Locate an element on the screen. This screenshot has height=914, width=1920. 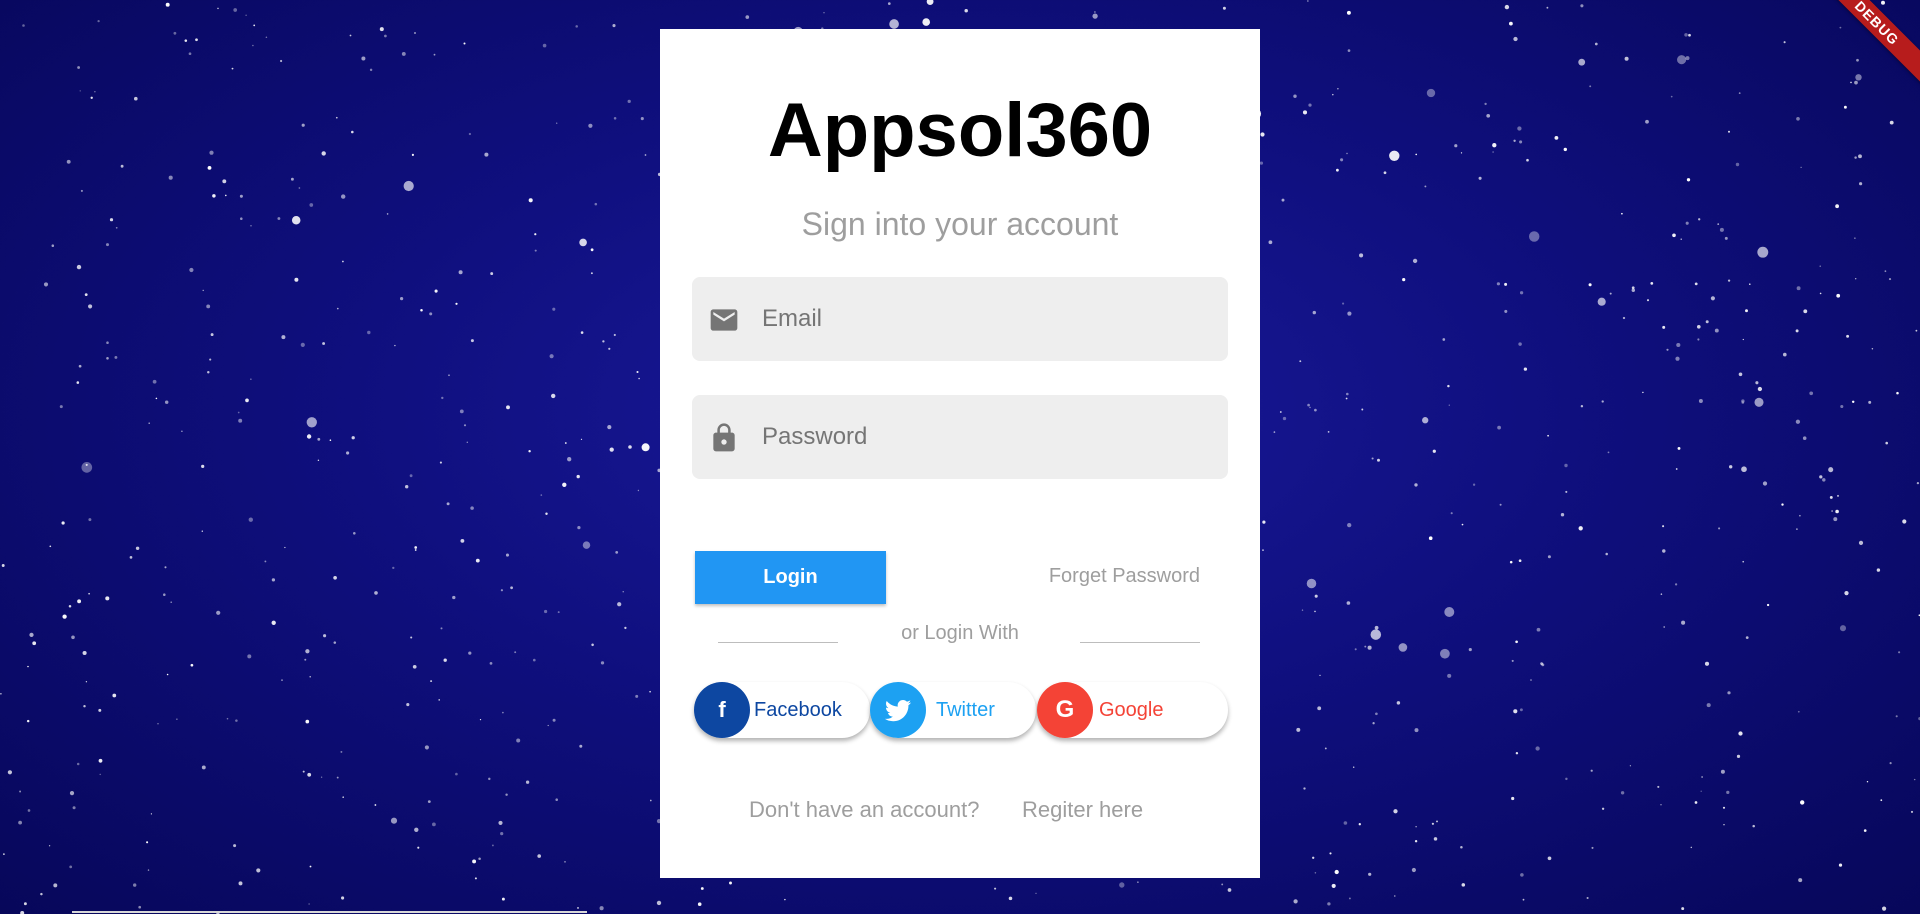
email-field is located at coordinates (960, 319).